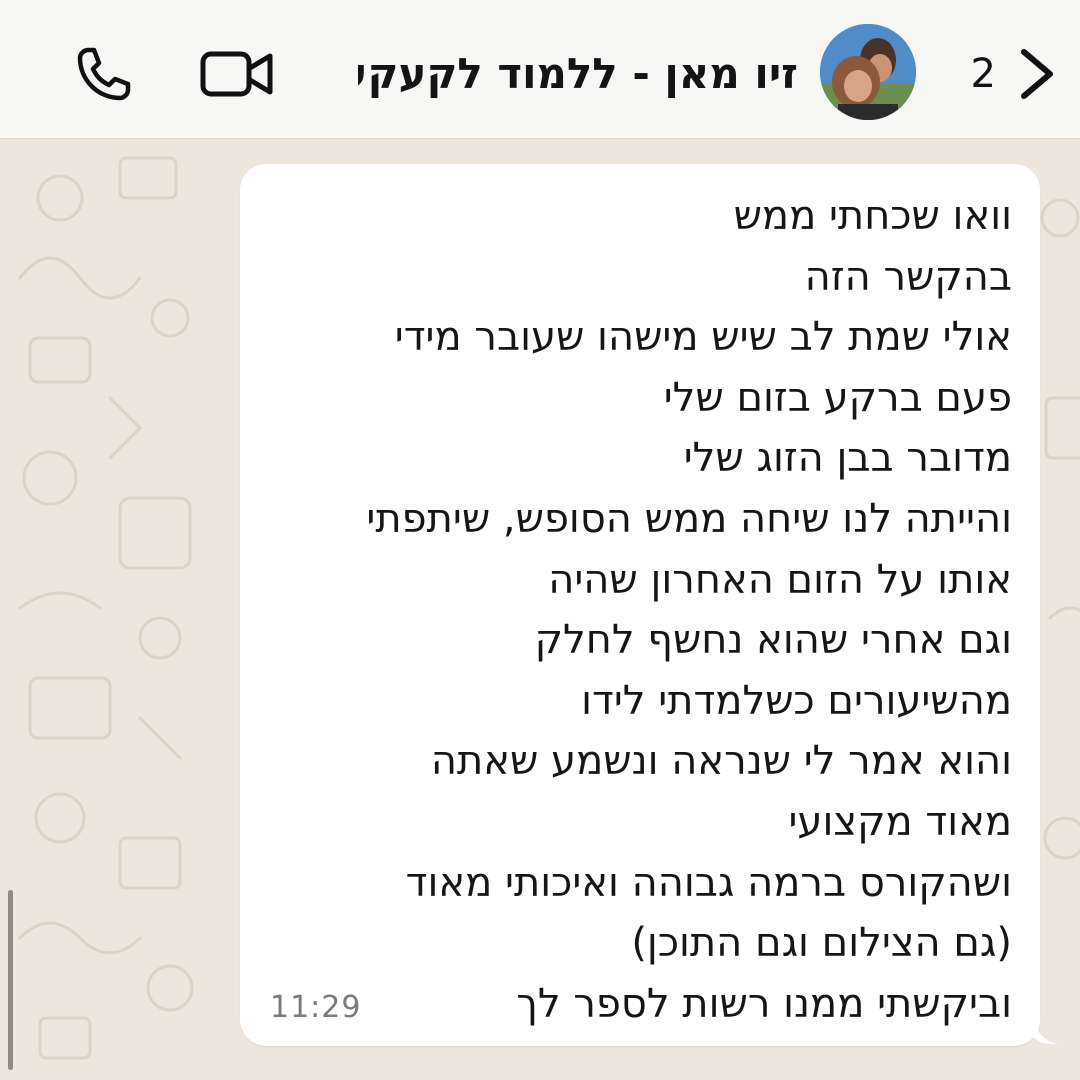 The image size is (1080, 1080). What do you see at coordinates (721, 761) in the screenshot?
I see `message-line: והוא אמר לי שנראה ונשמע שאתה` at bounding box center [721, 761].